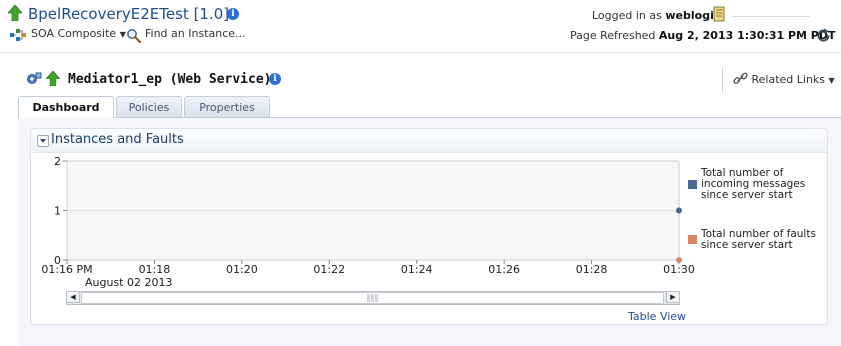 Image resolution: width=841 pixels, height=346 pixels. What do you see at coordinates (34, 78) in the screenshot?
I see `web-service-icon` at bounding box center [34, 78].